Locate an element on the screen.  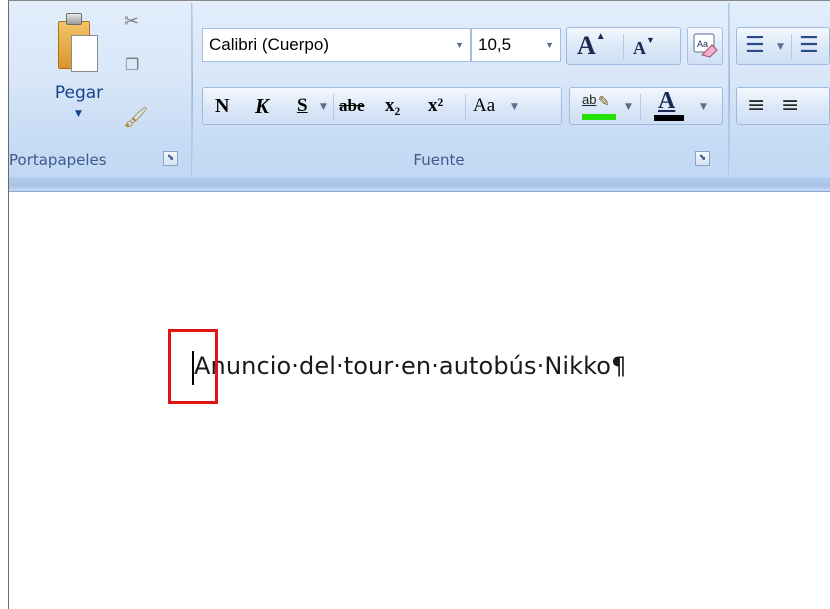
bold-button: N is located at coordinates (222, 106).